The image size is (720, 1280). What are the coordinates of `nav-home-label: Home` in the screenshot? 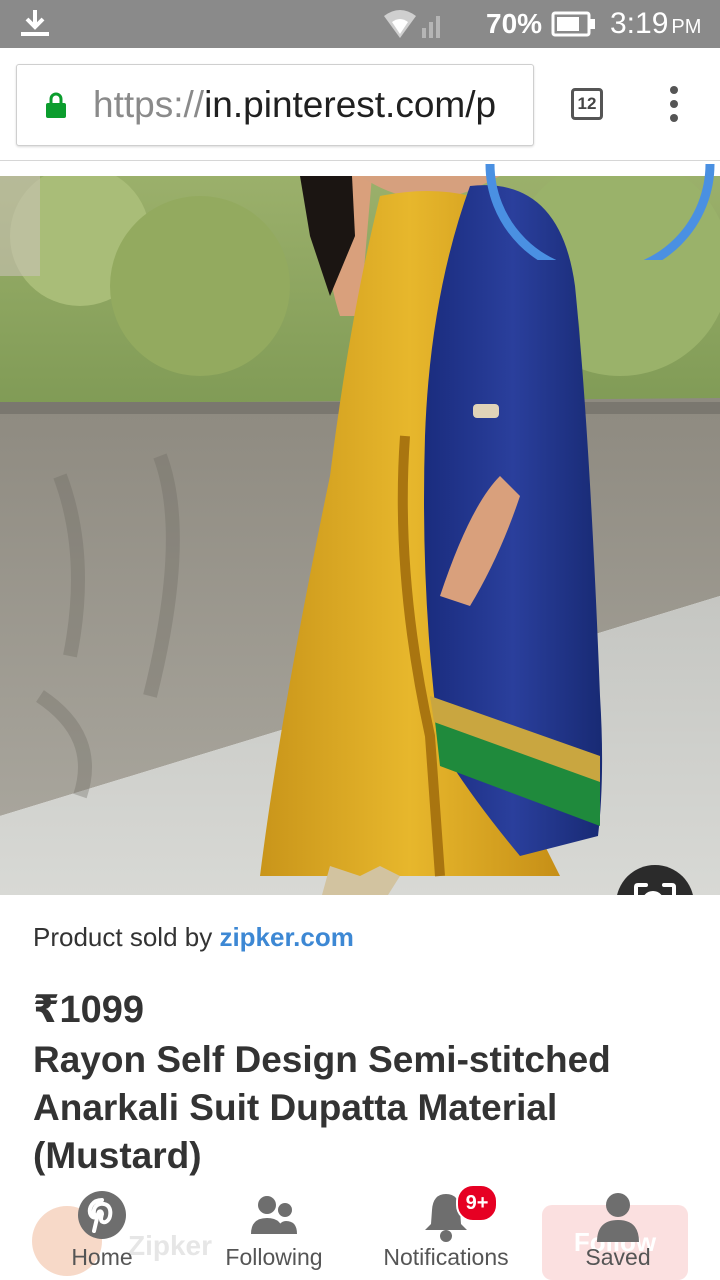 It's located at (102, 1257).